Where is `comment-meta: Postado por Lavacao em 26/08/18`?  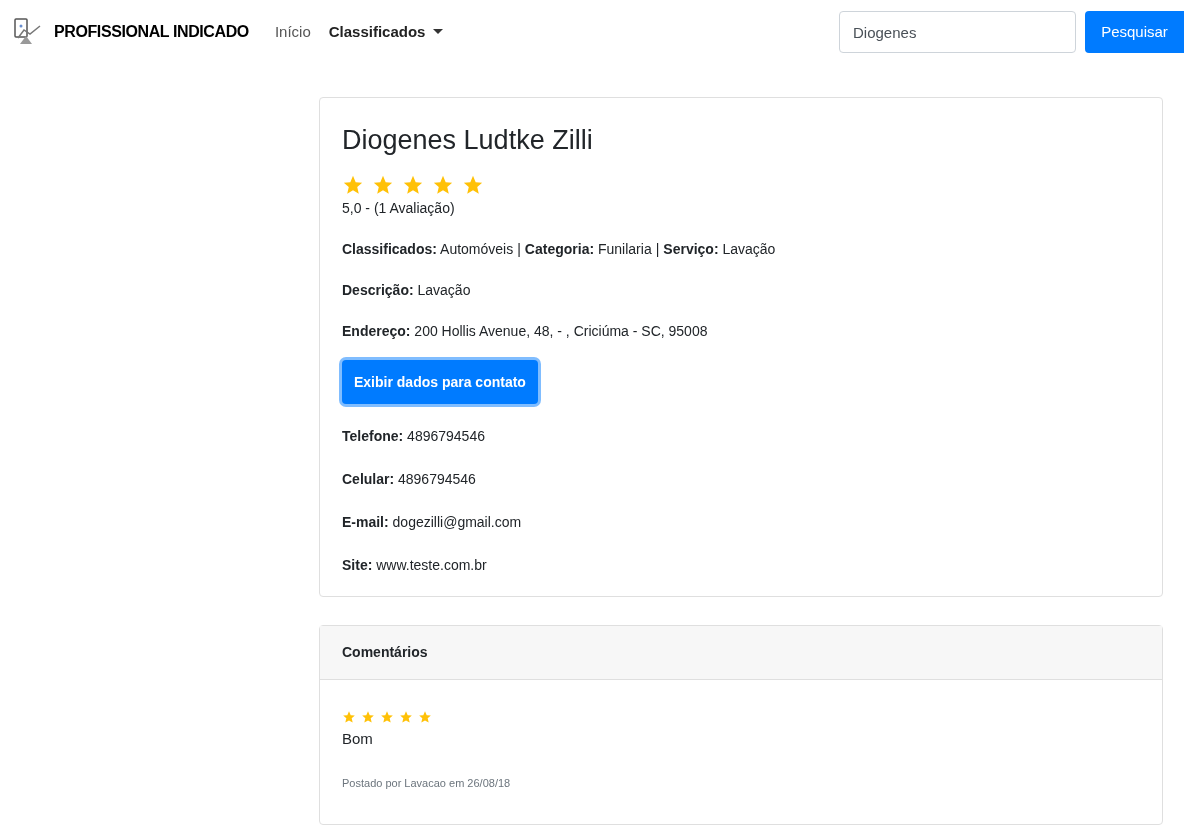
comment-meta: Postado por Lavacao em 26/08/18 is located at coordinates (427, 783).